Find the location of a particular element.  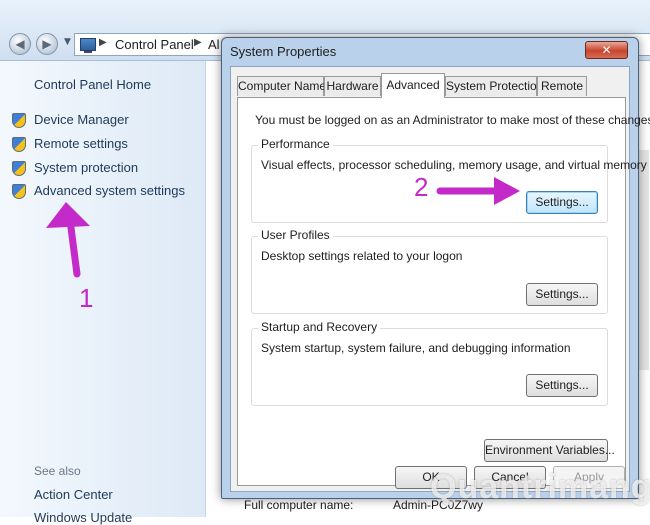

watermark-logo: Quantrimang is located at coordinates (540, 487).